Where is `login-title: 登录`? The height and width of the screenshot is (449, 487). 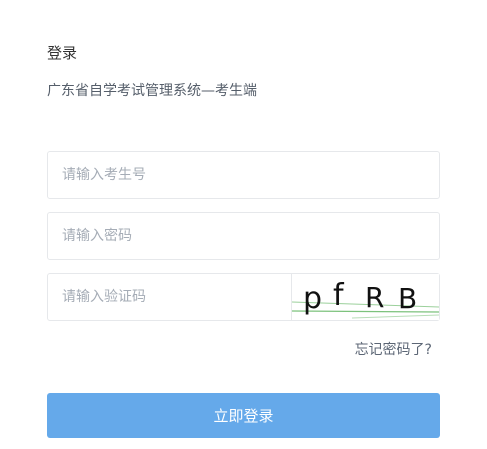
login-title: 登录 is located at coordinates (62, 53).